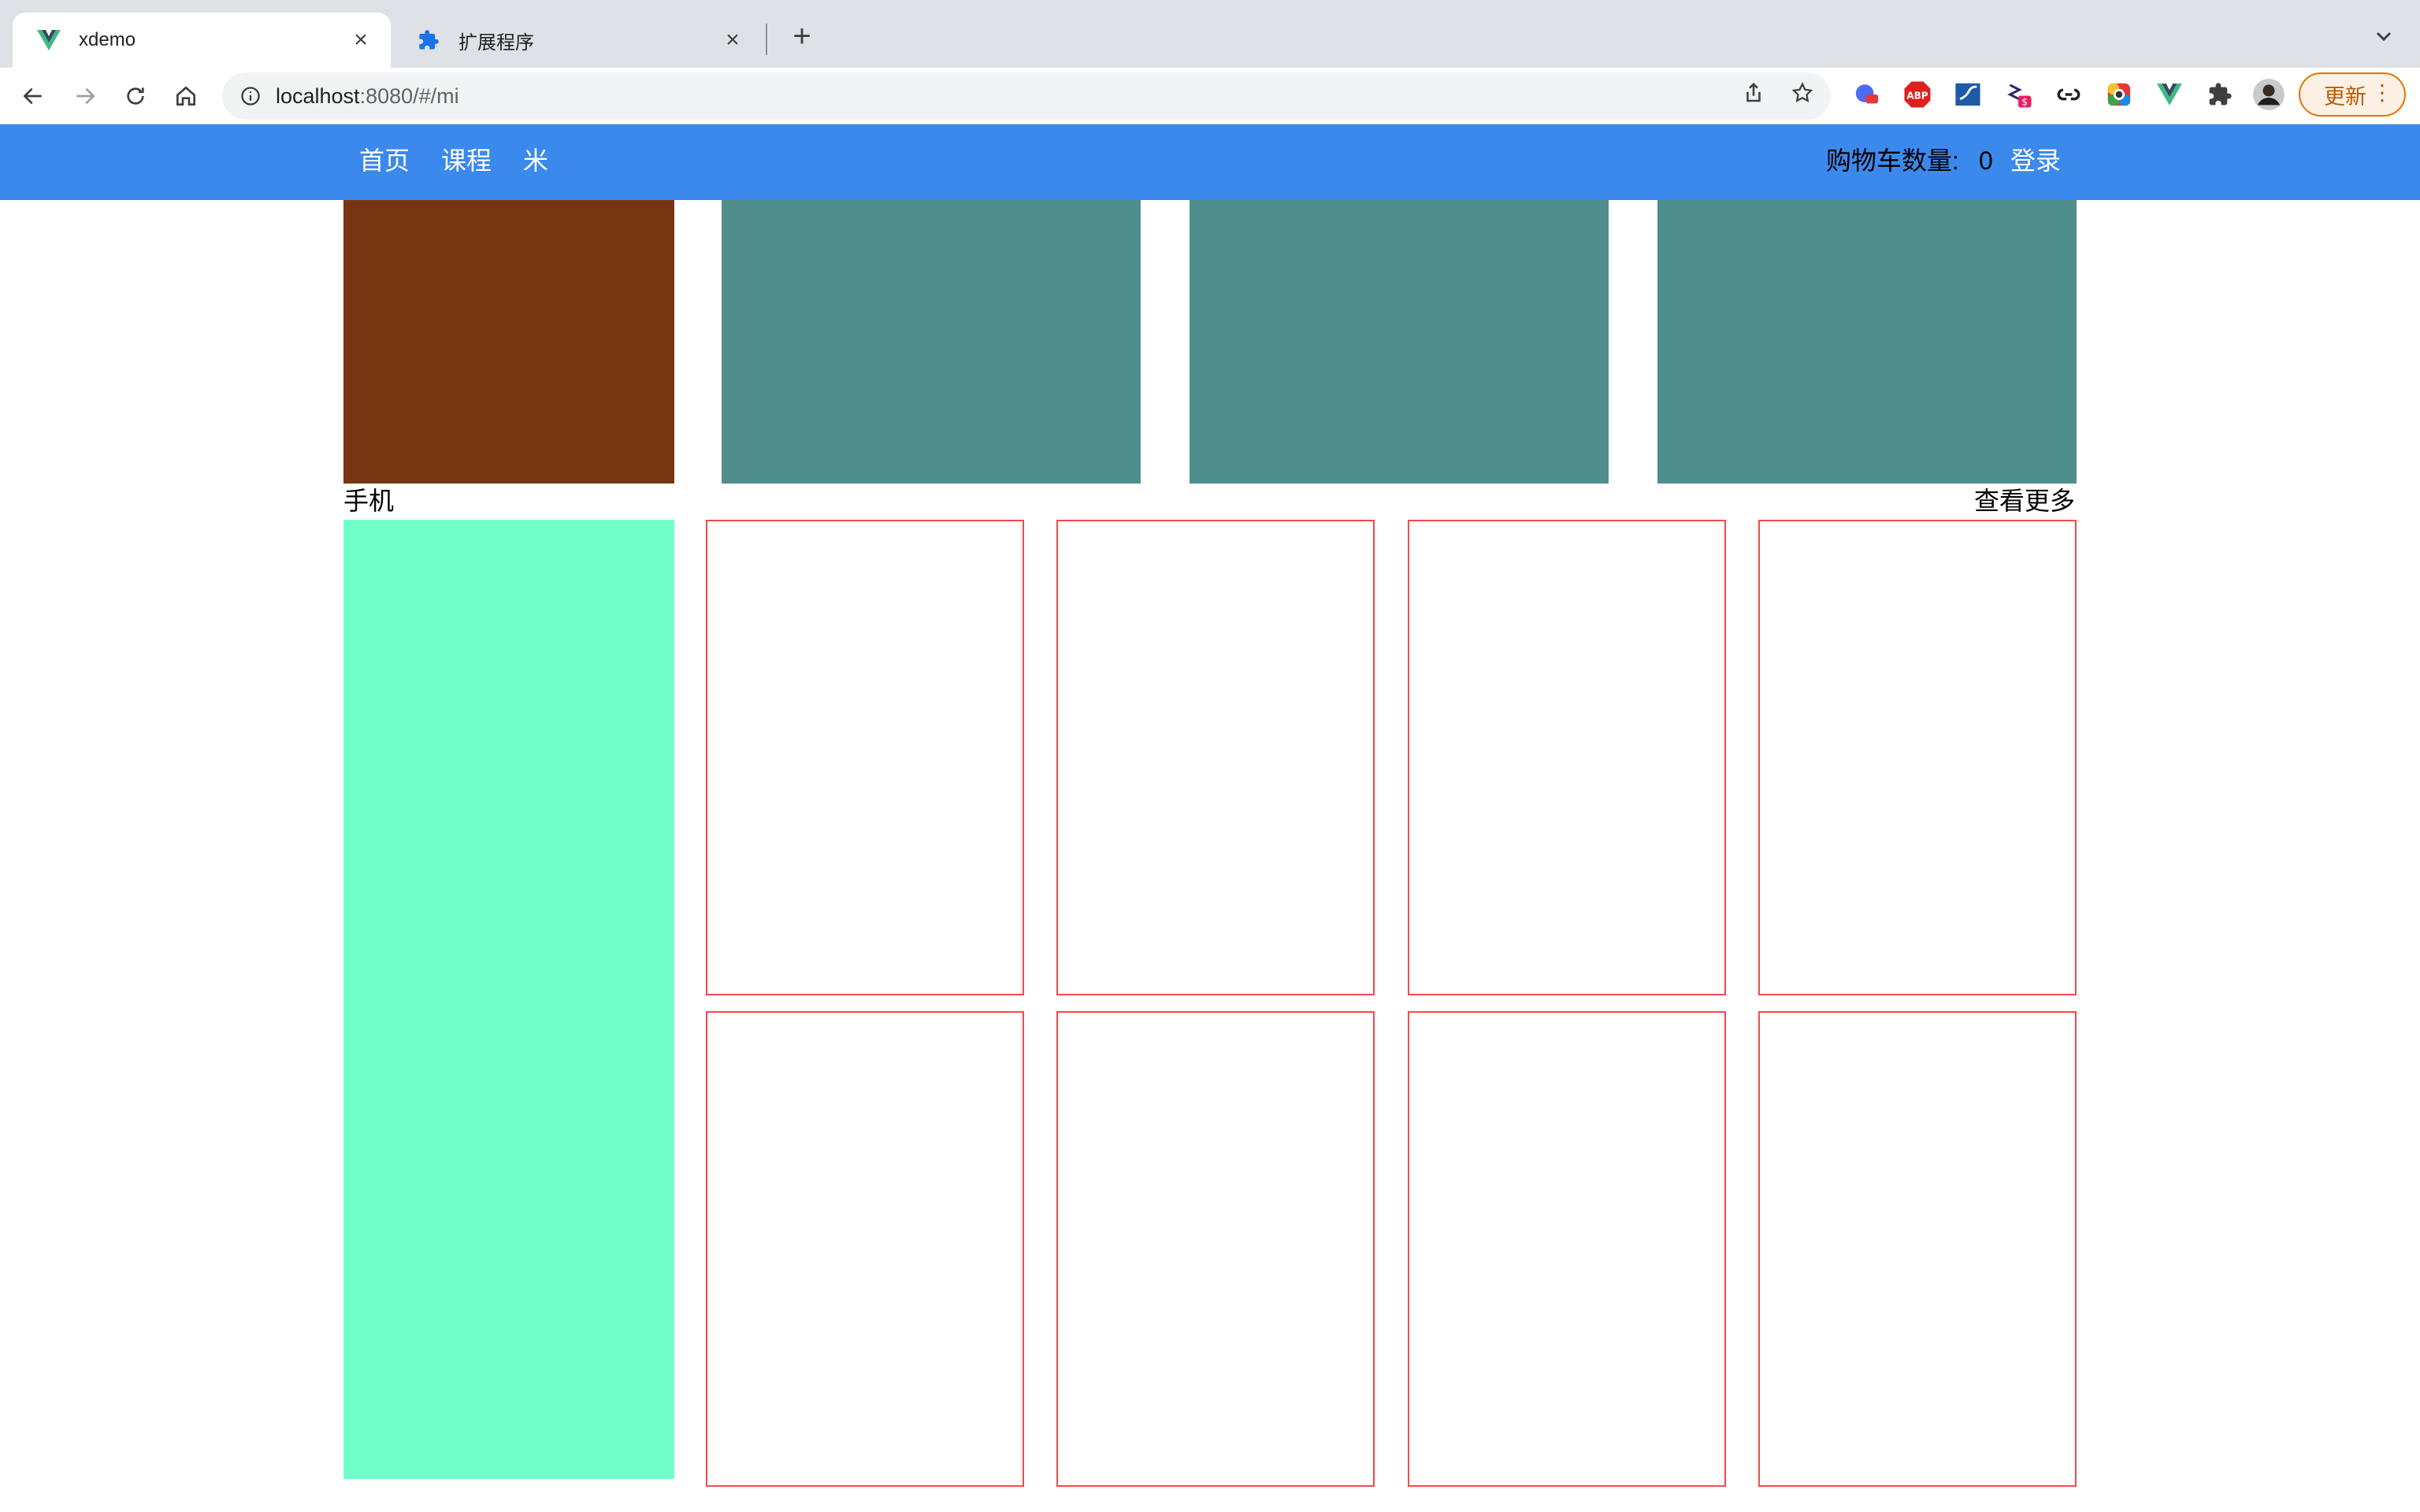 This screenshot has width=2420, height=1512. Describe the element at coordinates (802, 36) in the screenshot. I see `new-tab-icon: +` at that location.